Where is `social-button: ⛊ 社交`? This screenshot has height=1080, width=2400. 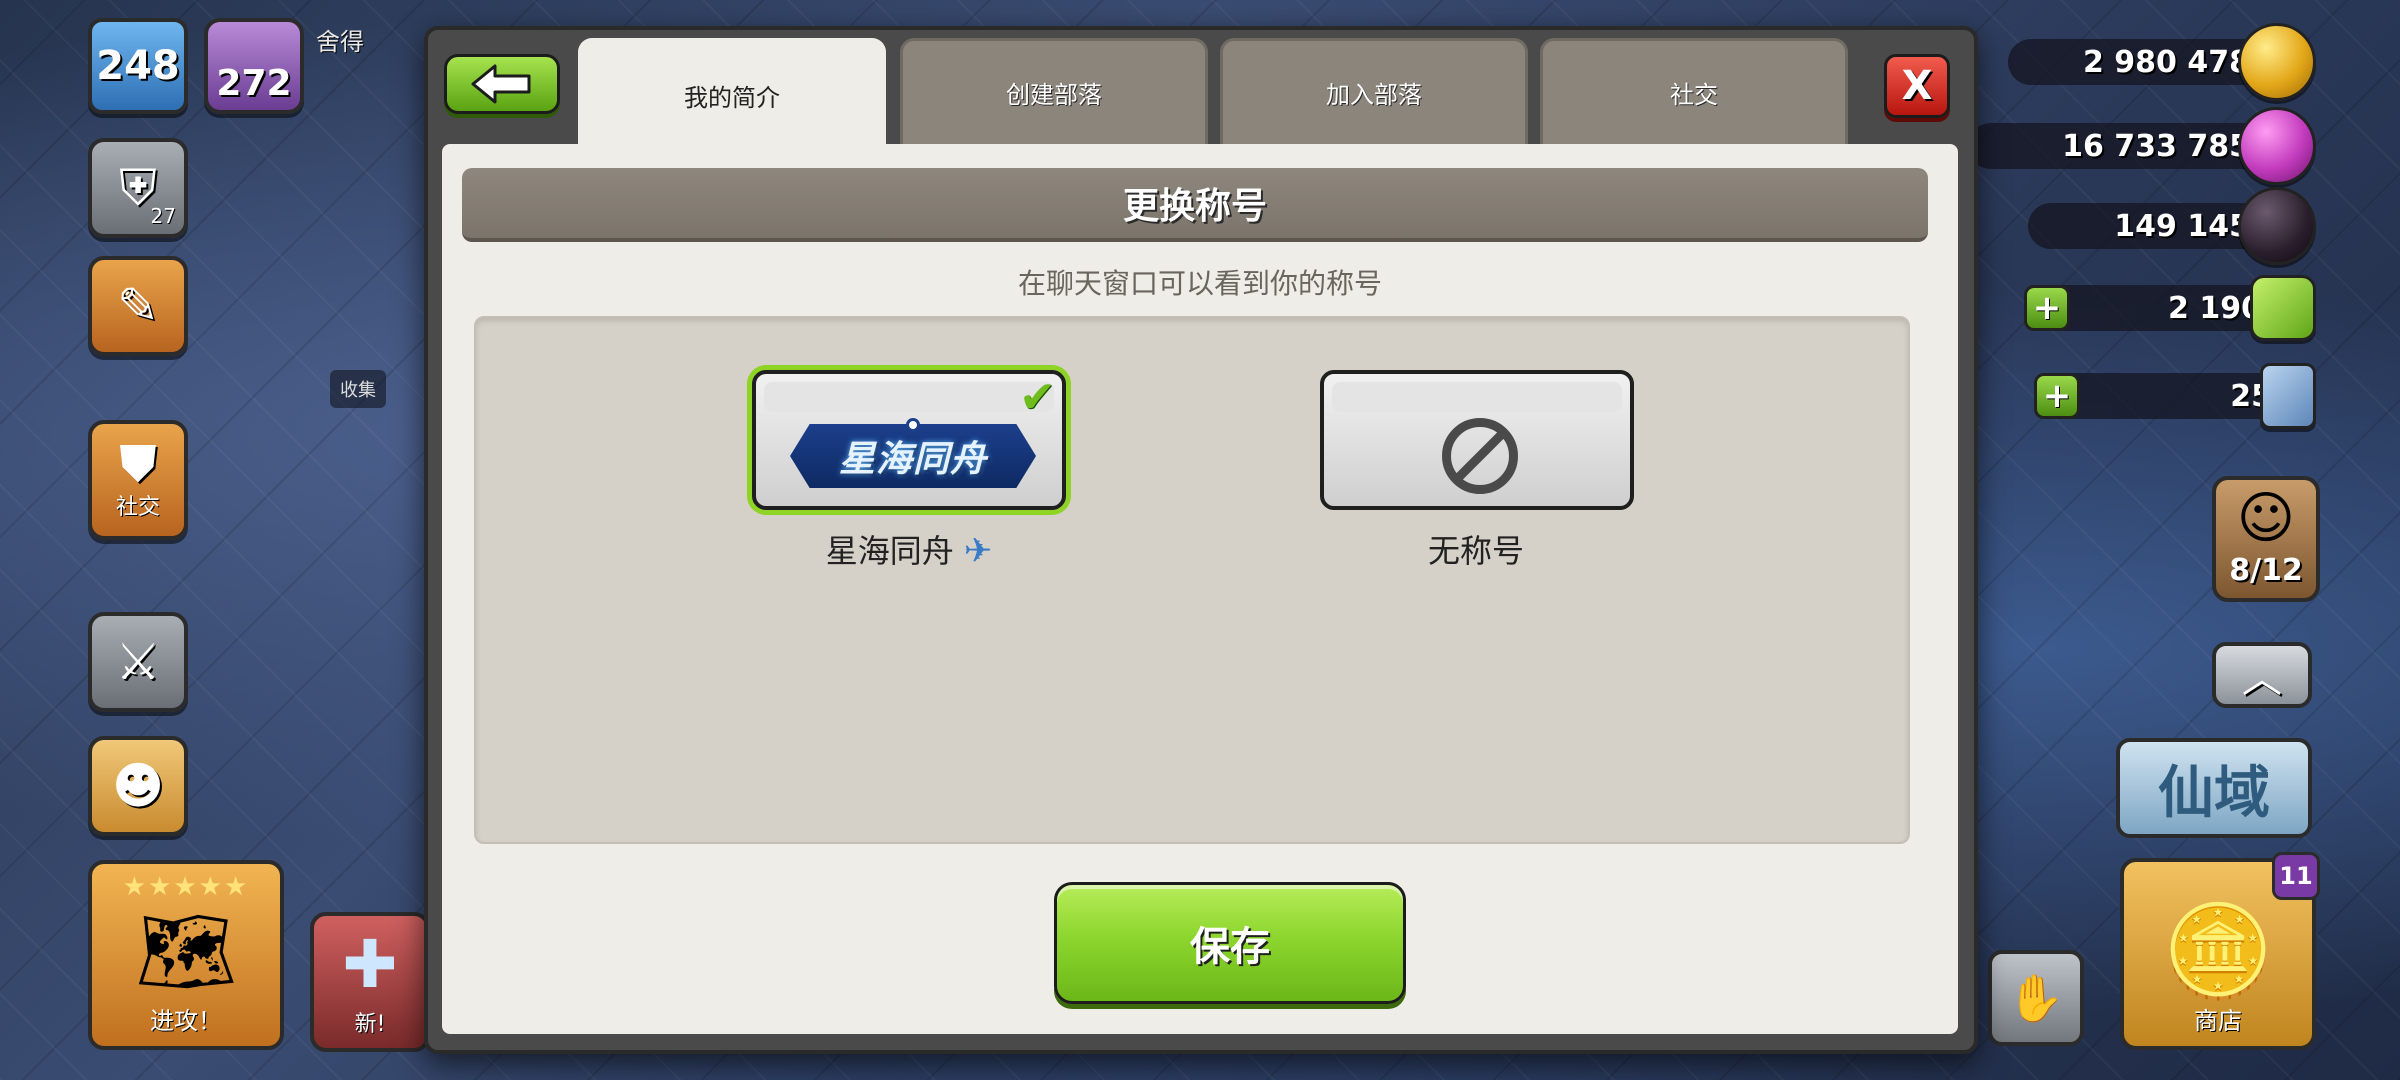
social-button: ⛊ 社交 is located at coordinates (138, 480).